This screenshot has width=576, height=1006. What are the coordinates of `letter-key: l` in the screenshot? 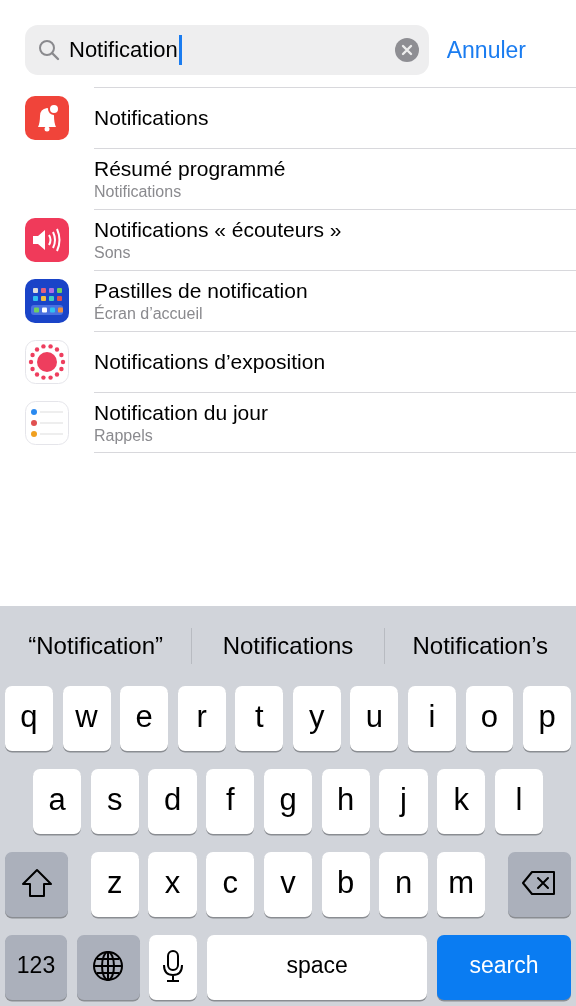 It's located at (518, 801).